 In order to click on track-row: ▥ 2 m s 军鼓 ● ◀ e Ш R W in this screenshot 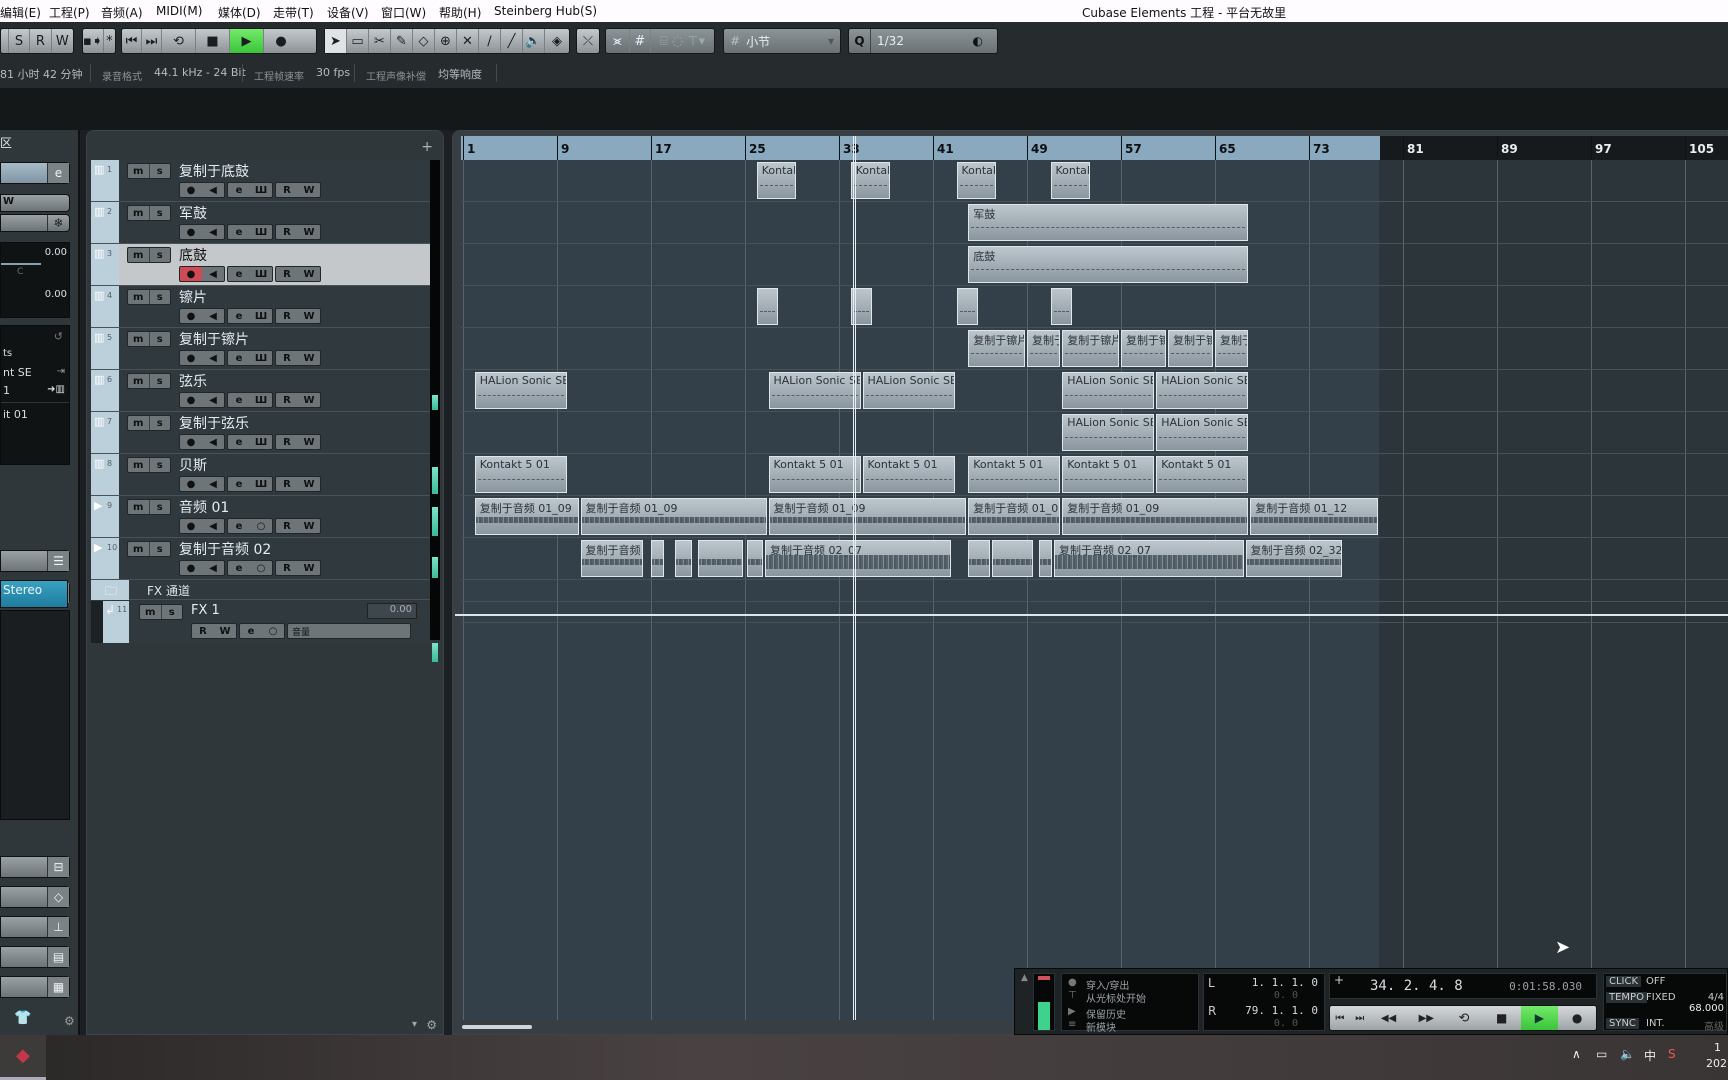, I will do `click(261, 223)`.